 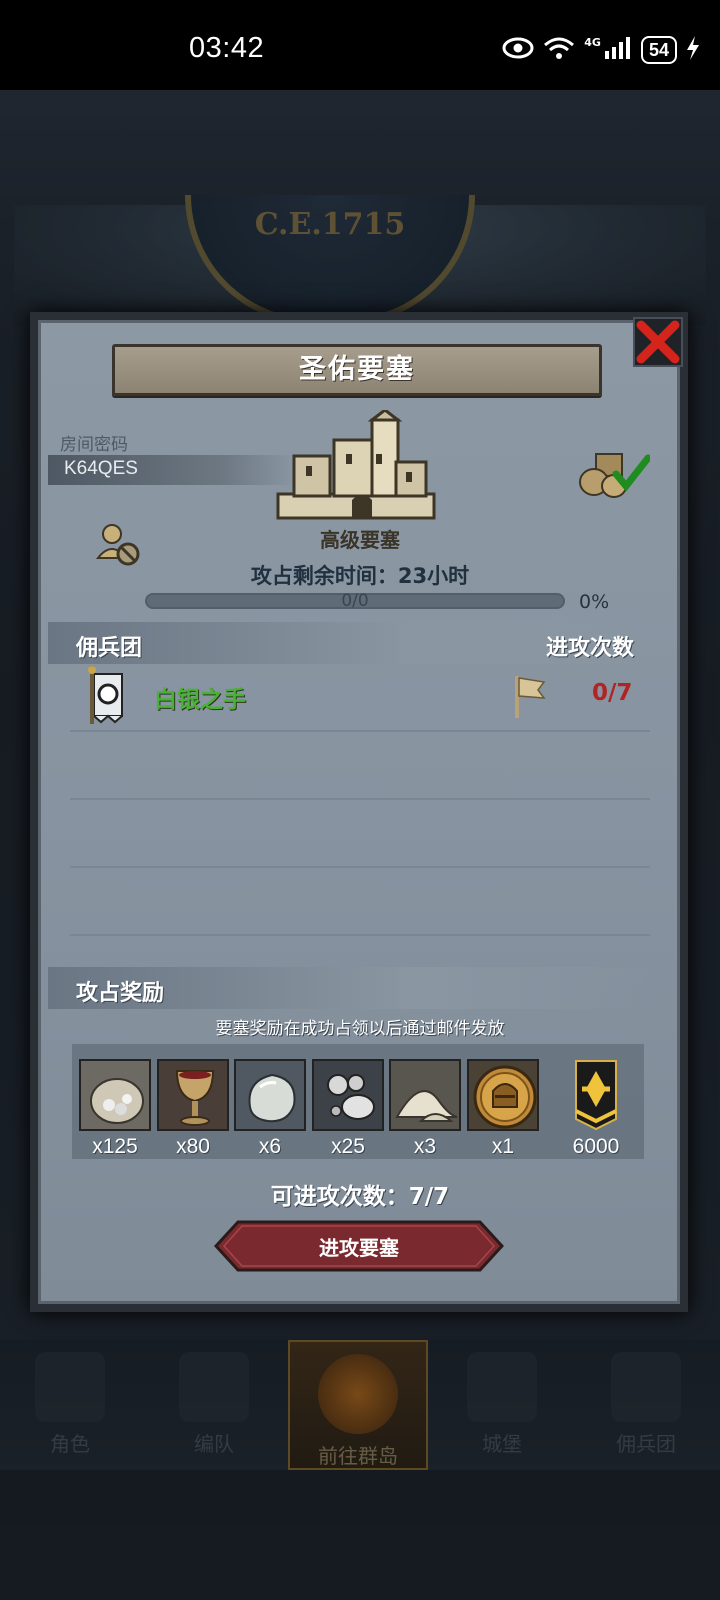 What do you see at coordinates (596, 1146) in the screenshot?
I see `reward-qty: 6000` at bounding box center [596, 1146].